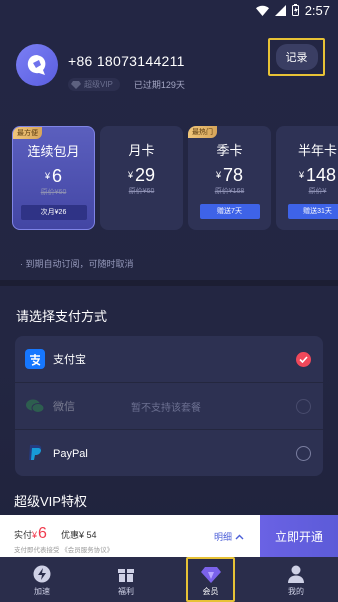 The height and width of the screenshot is (602, 338). Describe the element at coordinates (229, 191) in the screenshot. I see `plan-original-price: 原价¥168` at that location.